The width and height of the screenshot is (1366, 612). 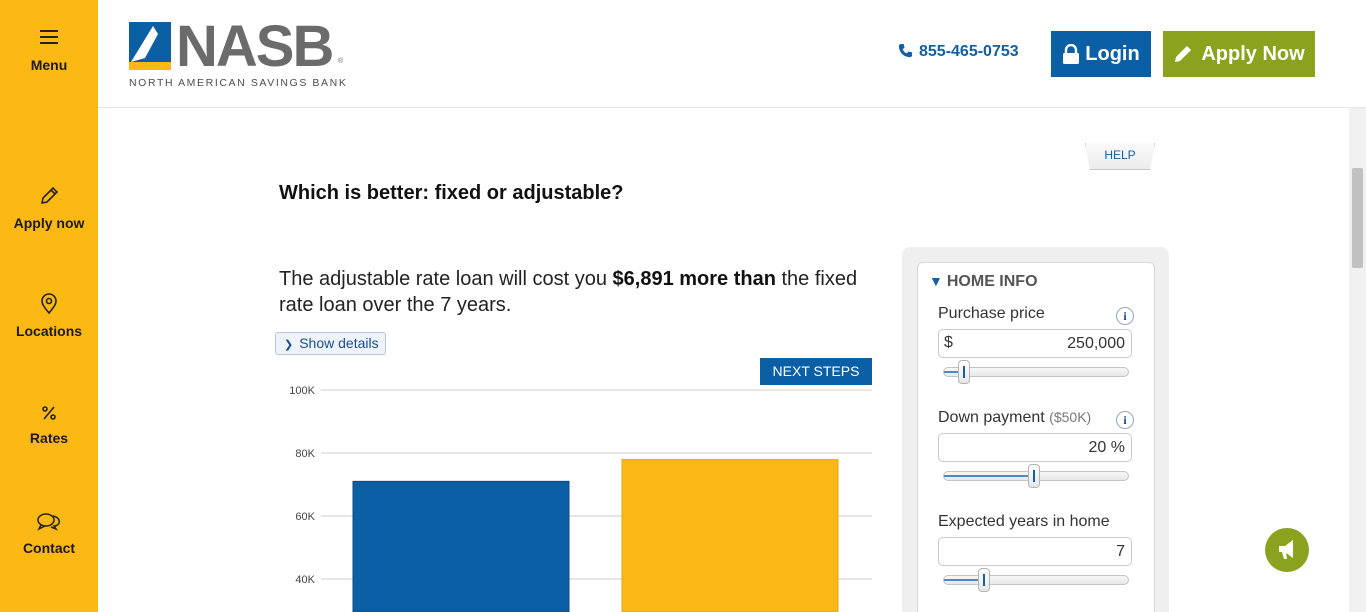 What do you see at coordinates (255, 46) in the screenshot?
I see `logo-text: NASB` at bounding box center [255, 46].